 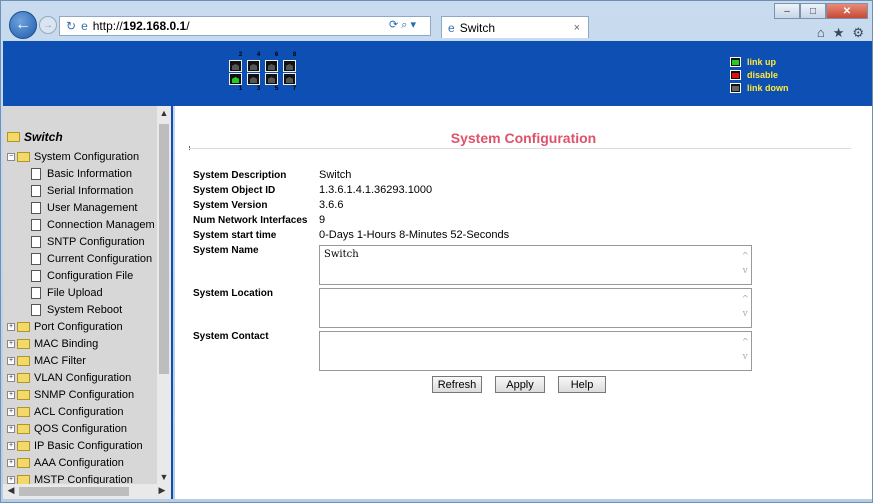 I want to click on info-label: System Description, so click(x=240, y=175).